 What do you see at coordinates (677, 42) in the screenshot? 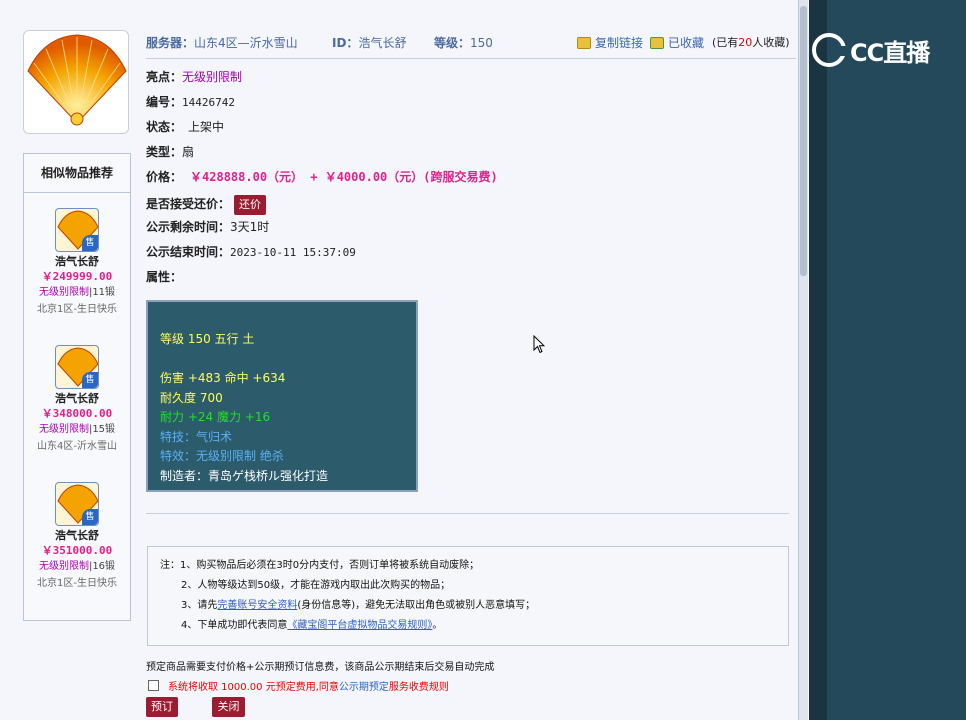
I see `collected-button: 已收藏` at bounding box center [677, 42].